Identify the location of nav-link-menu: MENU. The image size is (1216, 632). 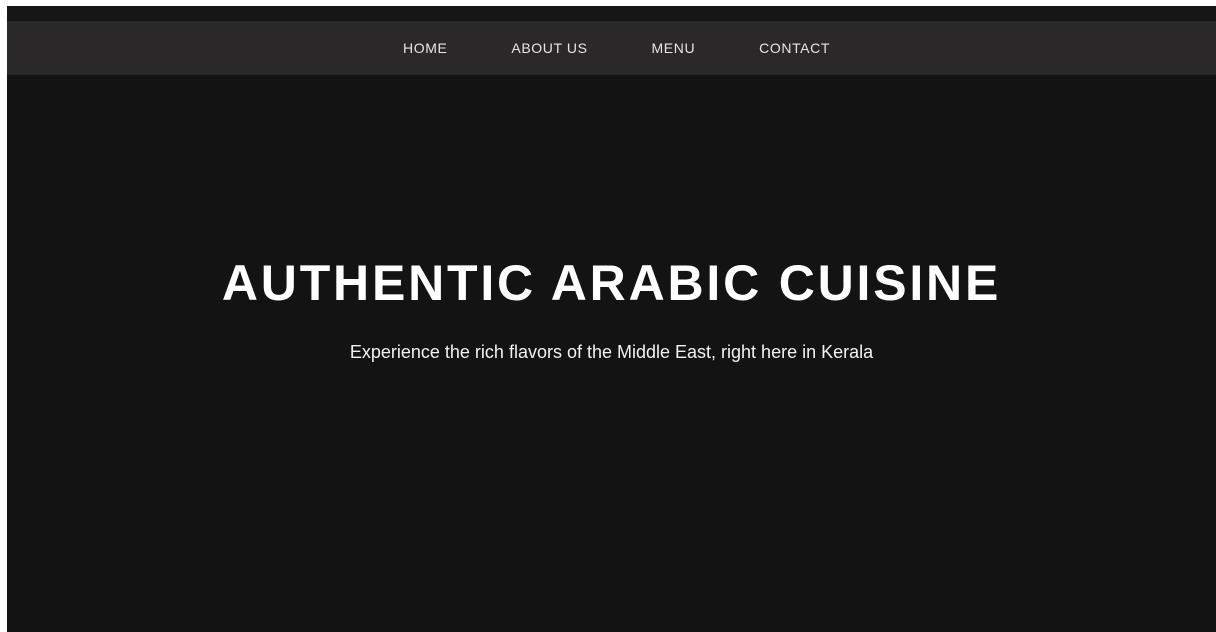
(674, 48).